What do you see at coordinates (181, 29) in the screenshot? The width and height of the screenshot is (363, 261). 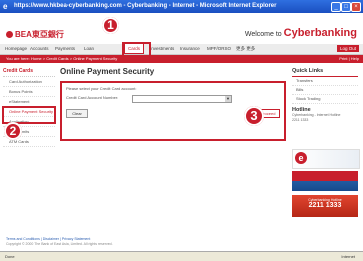 I see `site-header: BEA東亞銀行 Welcome to Cyberbanking` at bounding box center [181, 29].